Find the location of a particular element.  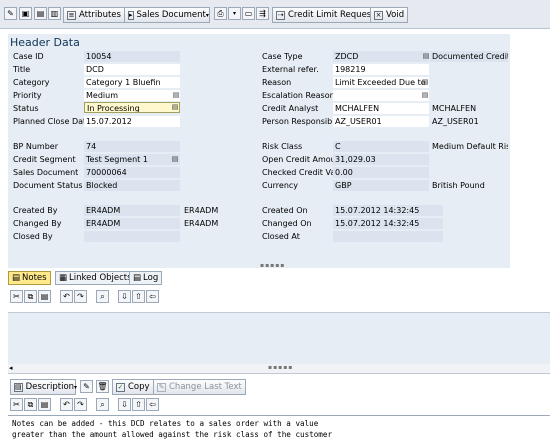

external-ref-label: External refer. is located at coordinates (290, 69).